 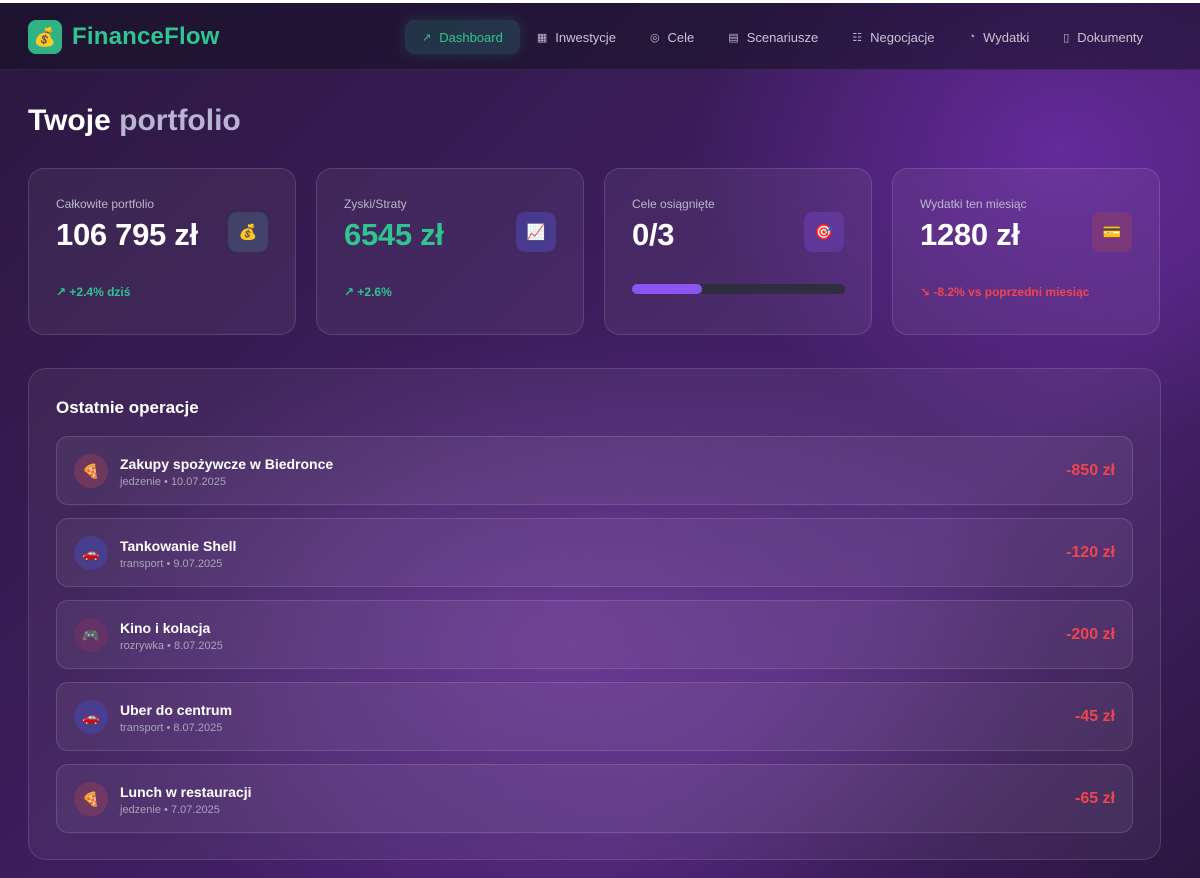 What do you see at coordinates (146, 36) in the screenshot?
I see `app-name: FinanceFlow` at bounding box center [146, 36].